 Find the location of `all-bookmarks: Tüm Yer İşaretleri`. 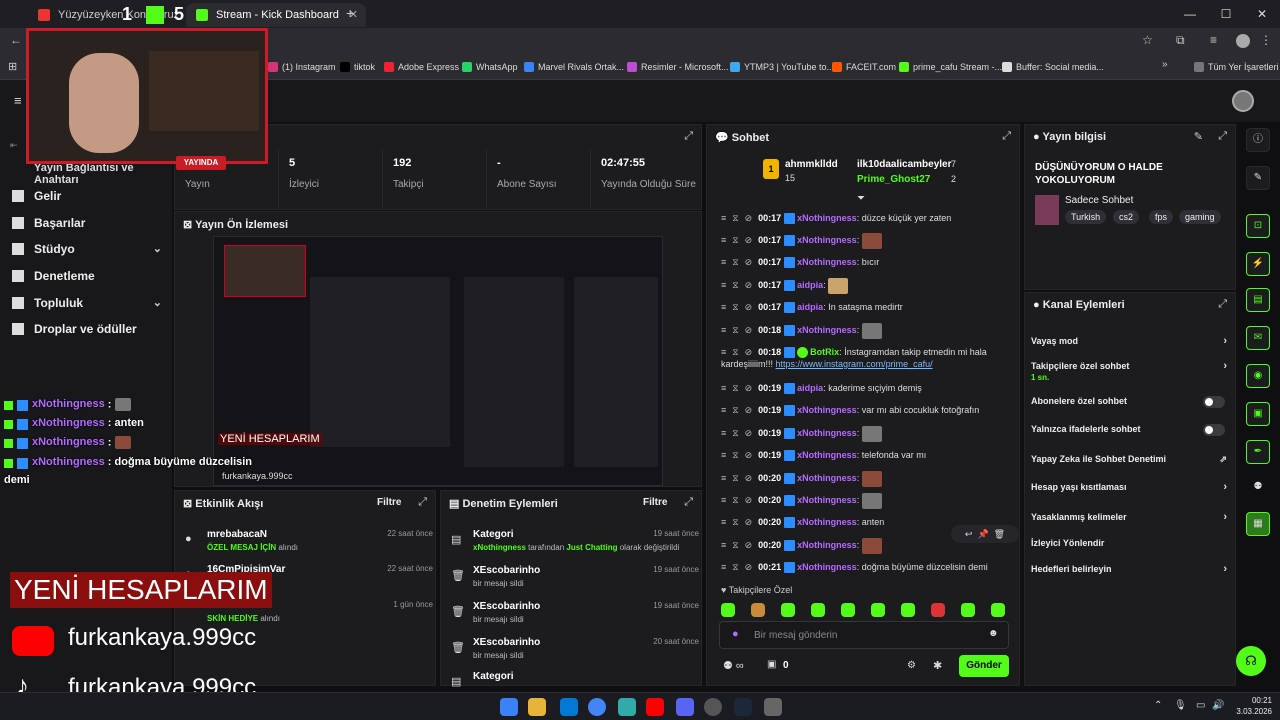

all-bookmarks: Tüm Yer İşaretleri is located at coordinates (1236, 67).